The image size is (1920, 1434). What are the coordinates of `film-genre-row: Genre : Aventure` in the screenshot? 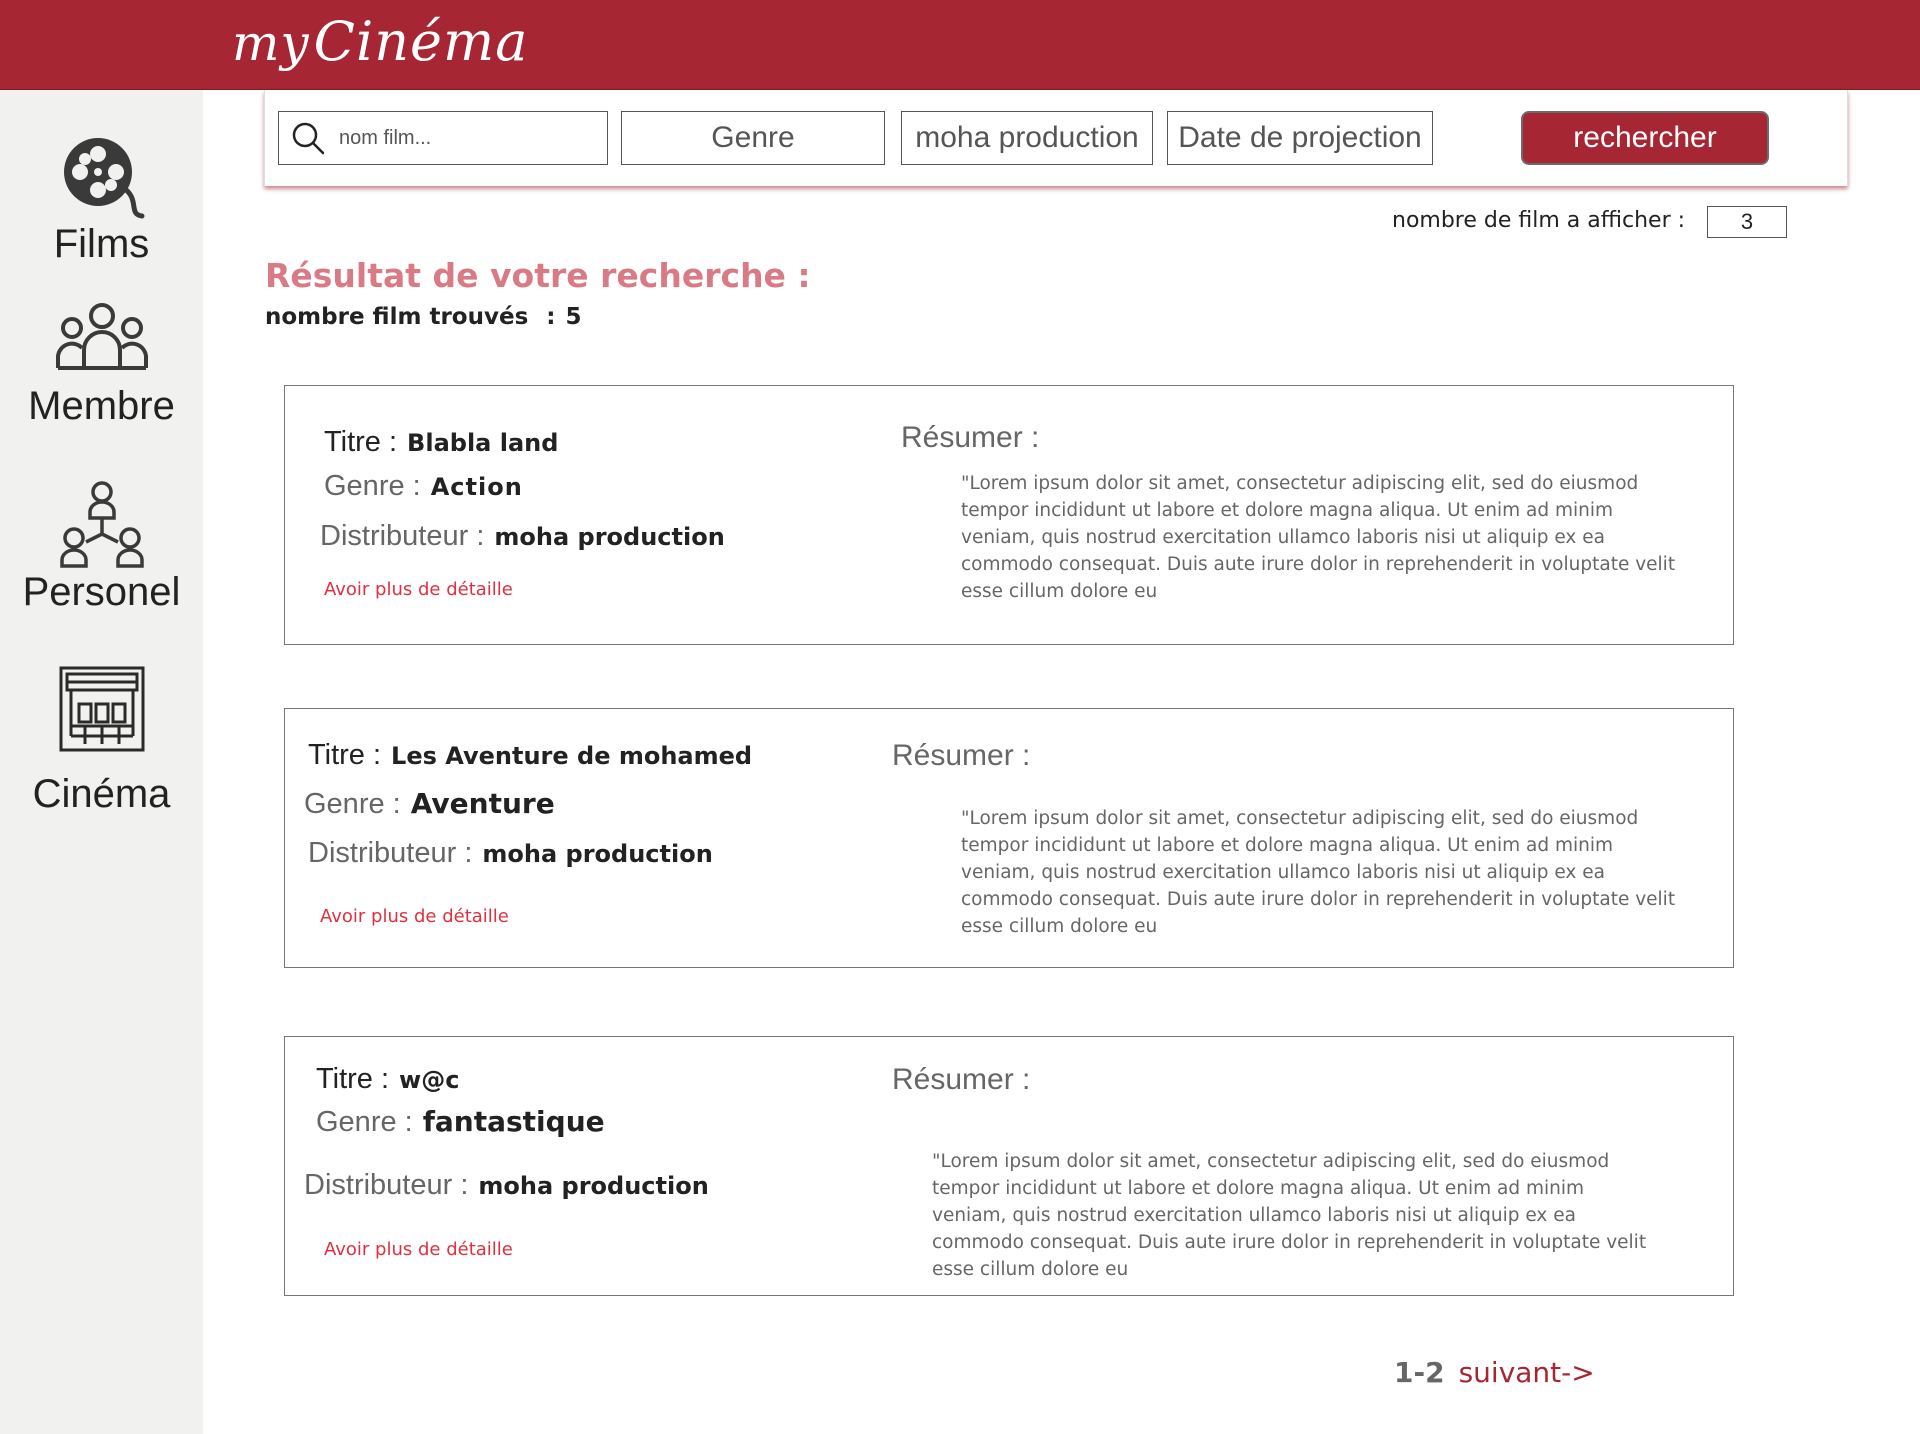 It's located at (429, 804).